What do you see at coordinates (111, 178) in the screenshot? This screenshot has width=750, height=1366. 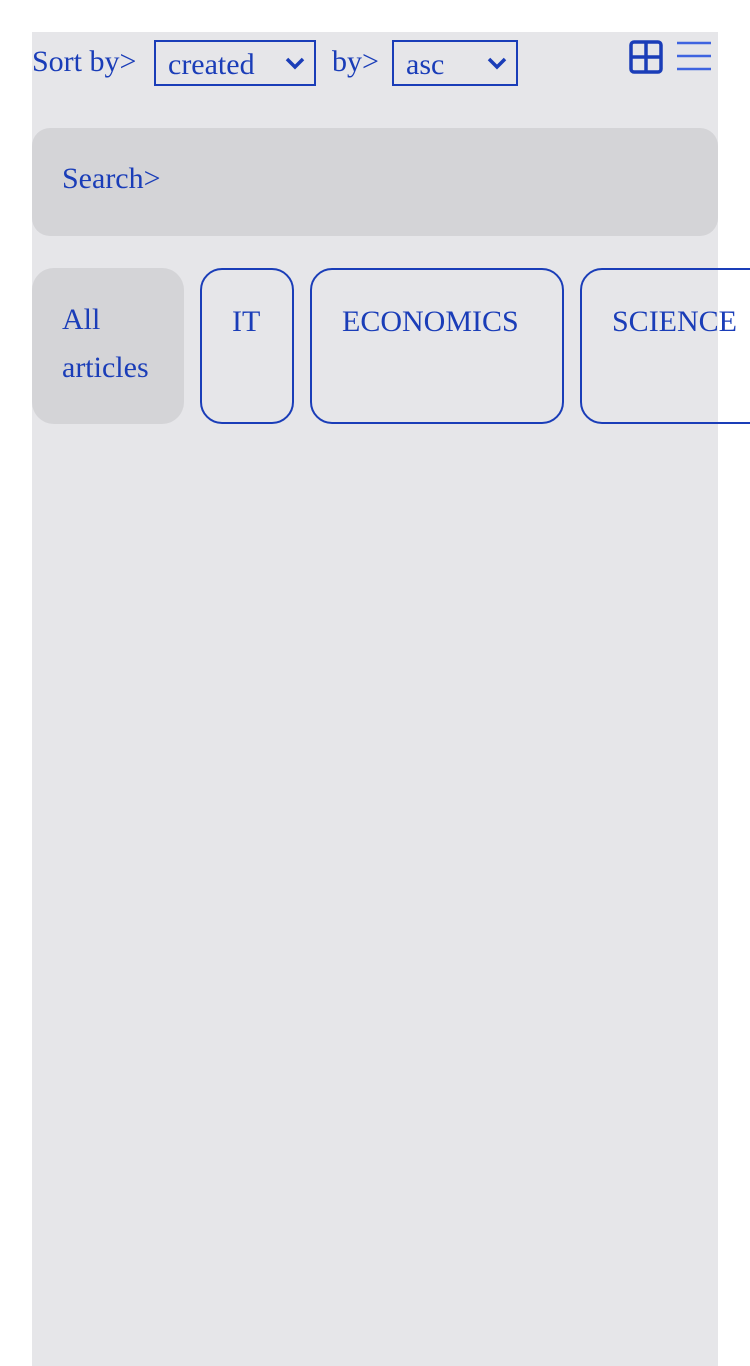 I see `search-placeholder: Search>` at bounding box center [111, 178].